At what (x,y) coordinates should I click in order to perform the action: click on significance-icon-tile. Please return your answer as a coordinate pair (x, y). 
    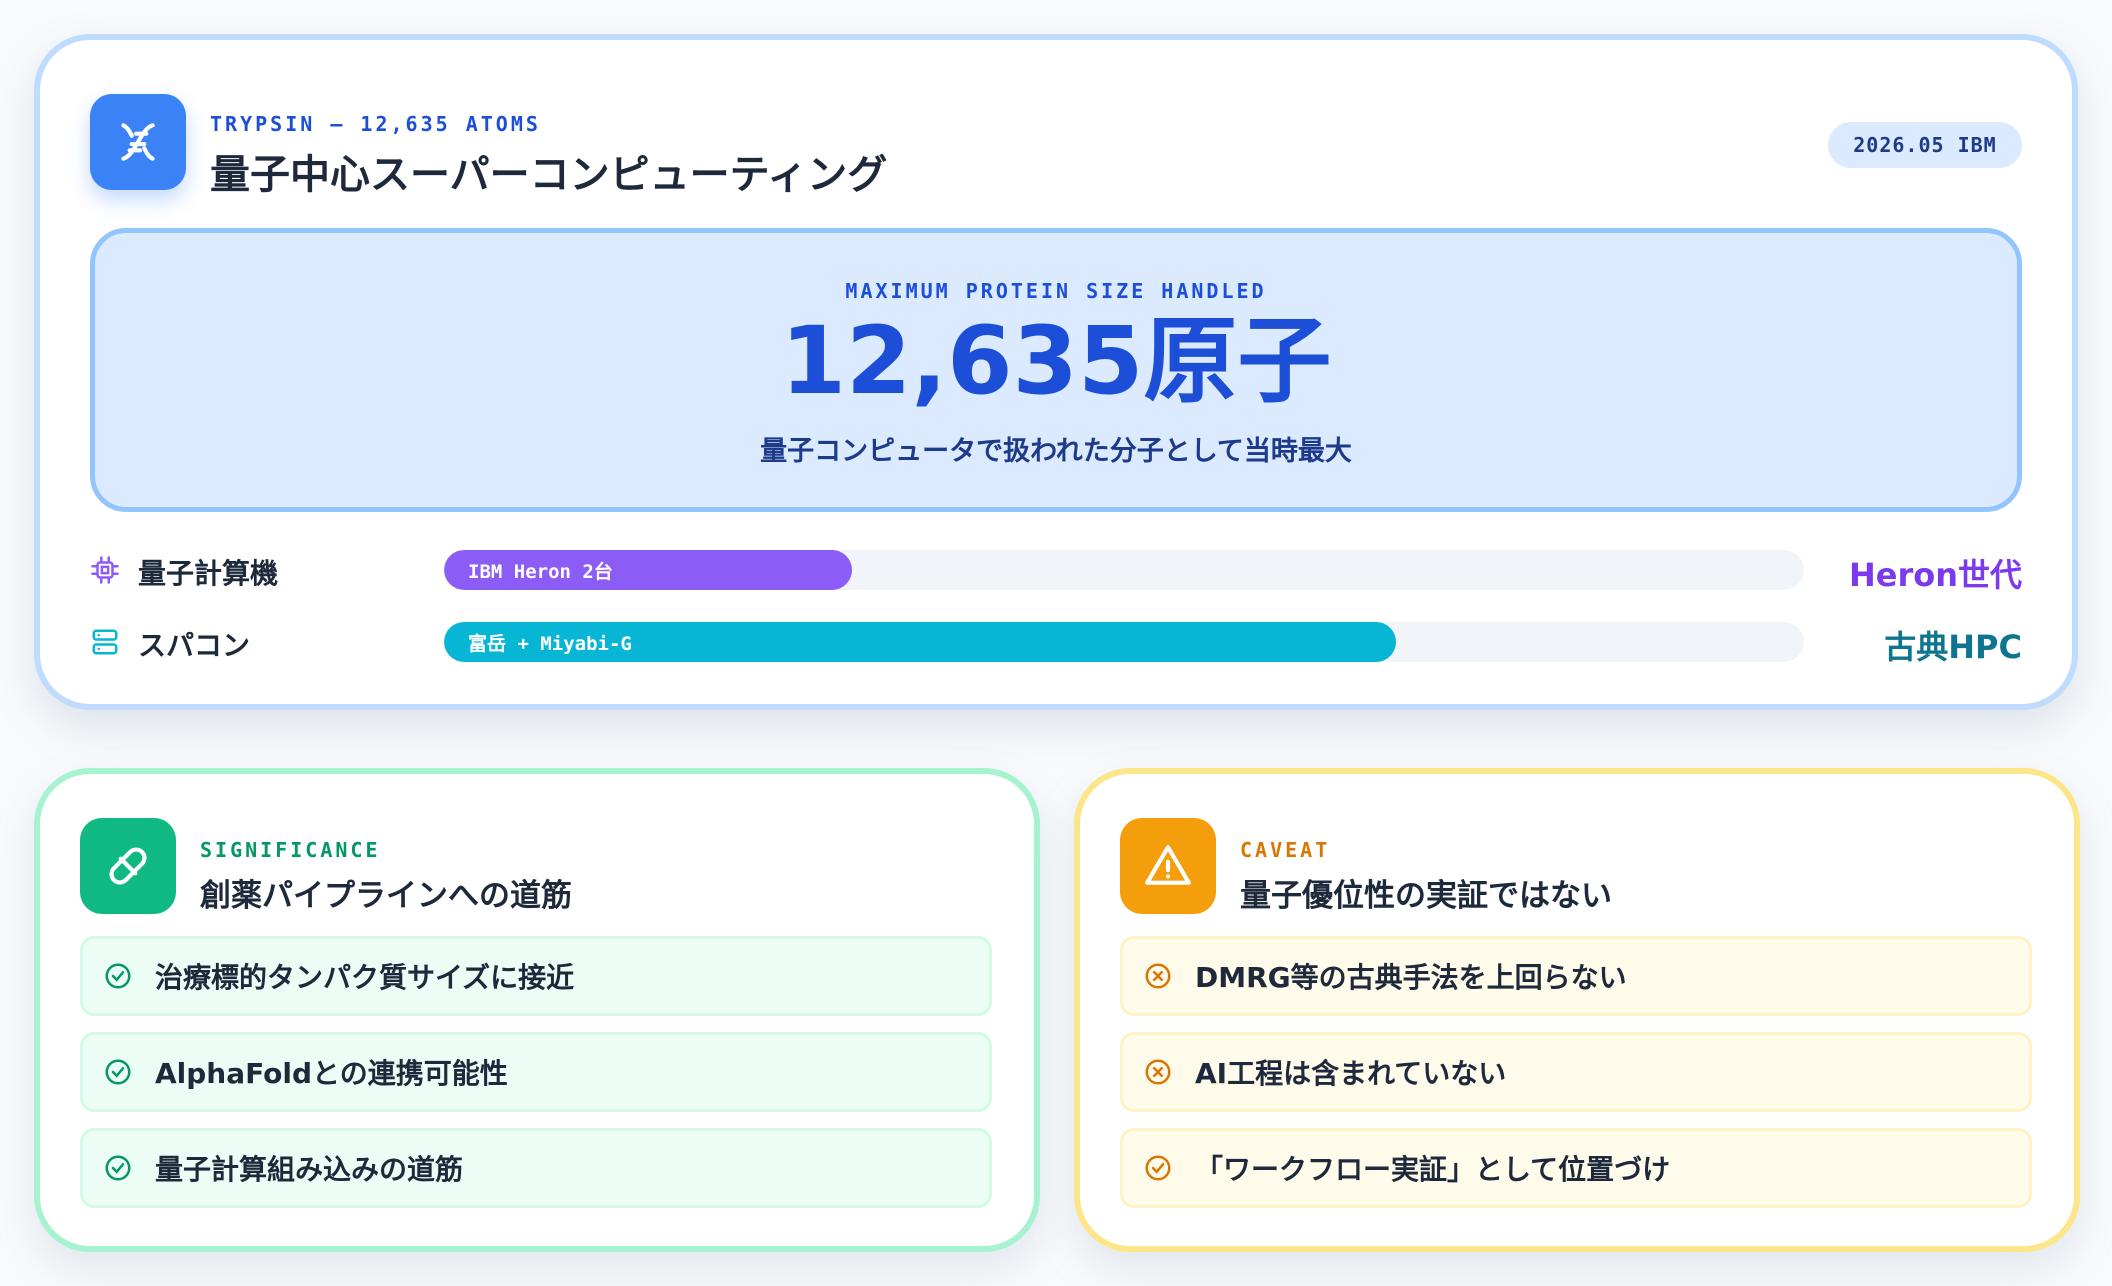
    Looking at the image, I should click on (128, 866).